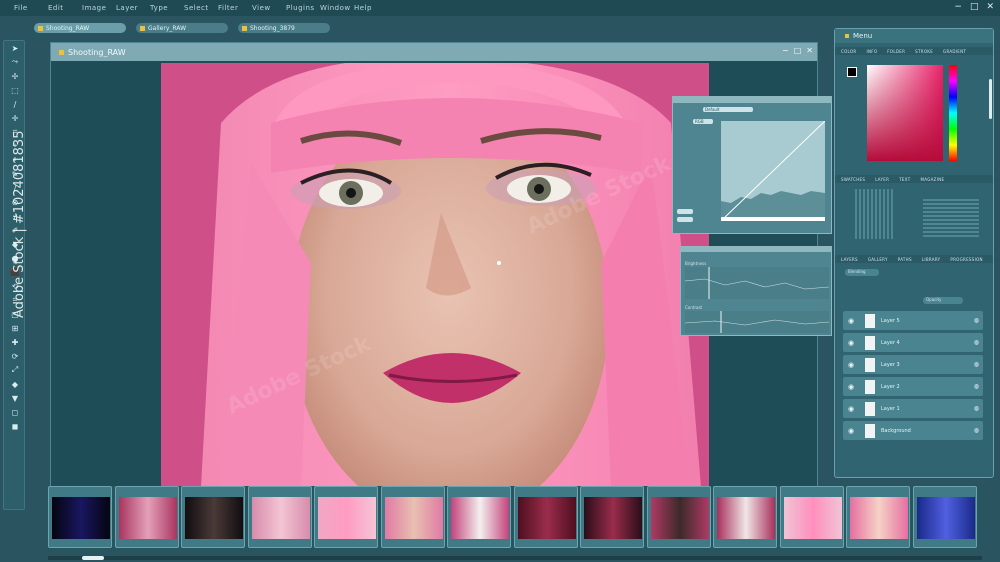 The image size is (1000, 562). Describe the element at coordinates (15, 104) in the screenshot. I see `tool-icon: ∕` at that location.